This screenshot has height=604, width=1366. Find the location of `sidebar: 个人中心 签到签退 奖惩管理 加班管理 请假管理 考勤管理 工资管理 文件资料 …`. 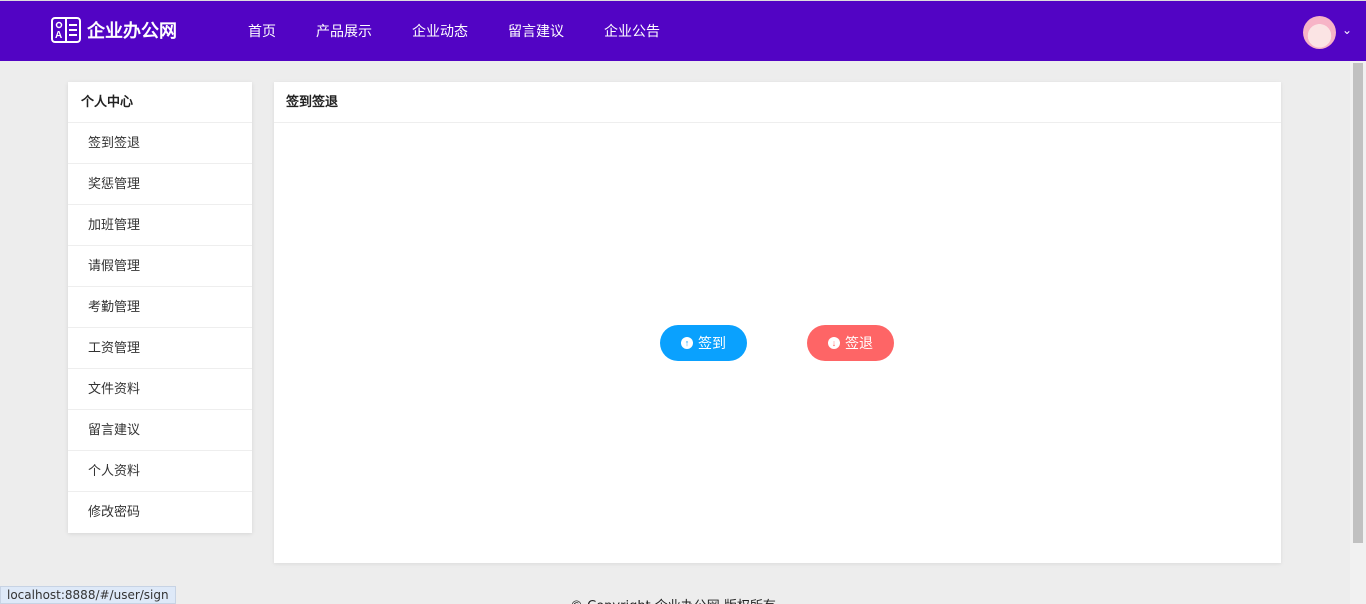

sidebar: 个人中心 签到签退 奖惩管理 加班管理 请假管理 考勤管理 工资管理 文件资料 … is located at coordinates (160, 307).